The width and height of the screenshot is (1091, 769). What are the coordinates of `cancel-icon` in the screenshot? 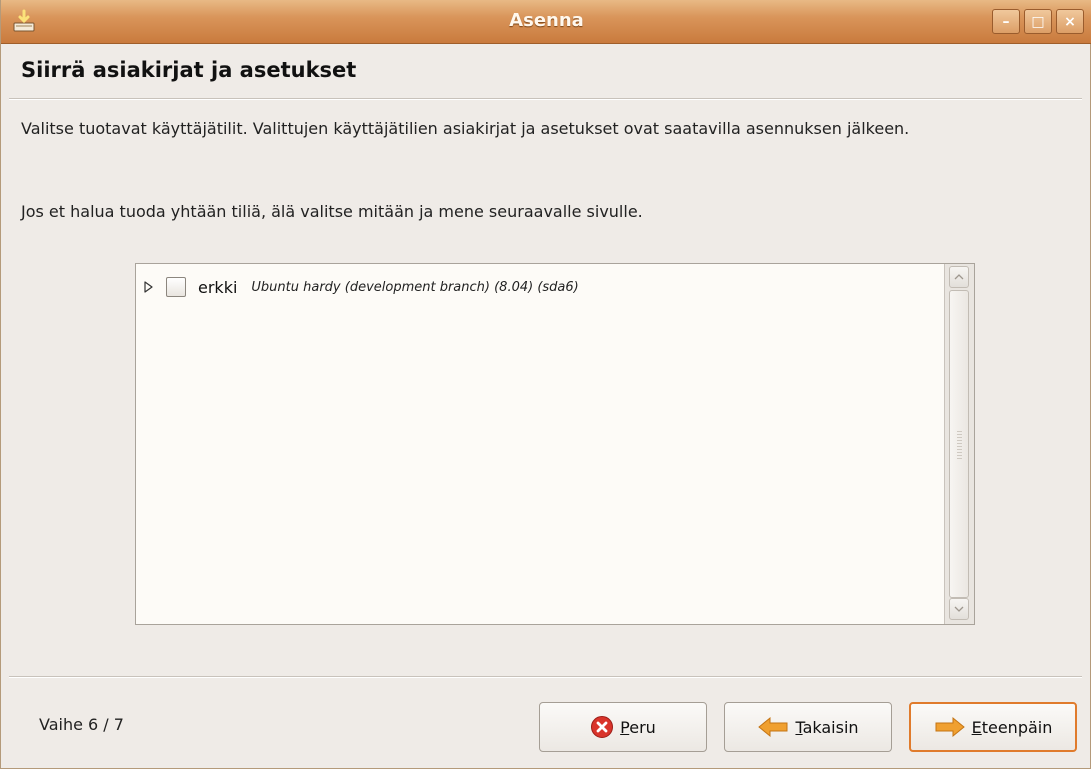 It's located at (602, 727).